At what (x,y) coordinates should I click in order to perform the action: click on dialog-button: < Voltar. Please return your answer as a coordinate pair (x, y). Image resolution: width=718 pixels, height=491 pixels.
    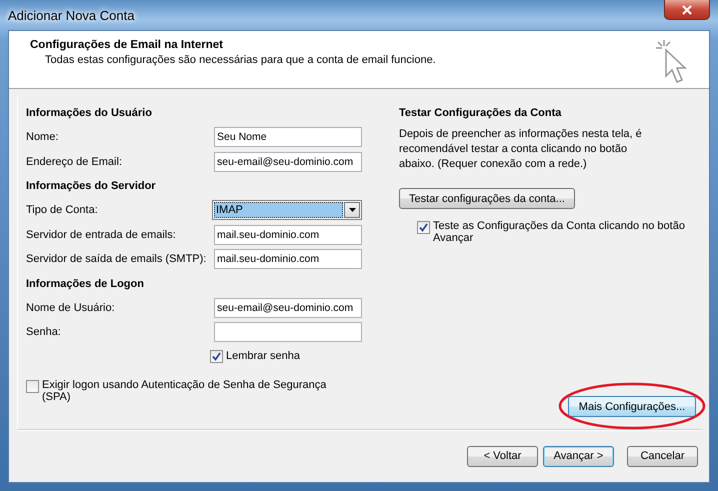
    Looking at the image, I should click on (502, 456).